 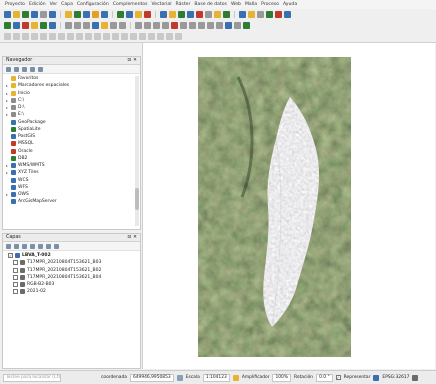 What do you see at coordinates (216, 377) in the screenshot?
I see `scale-combo: 1:104123` at bounding box center [216, 377].